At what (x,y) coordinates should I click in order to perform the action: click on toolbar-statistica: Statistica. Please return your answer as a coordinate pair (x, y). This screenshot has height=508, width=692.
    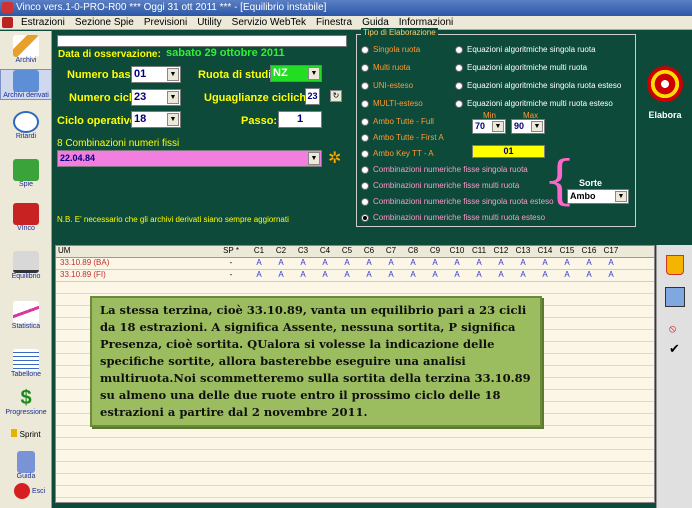
    Looking at the image, I should click on (26, 315).